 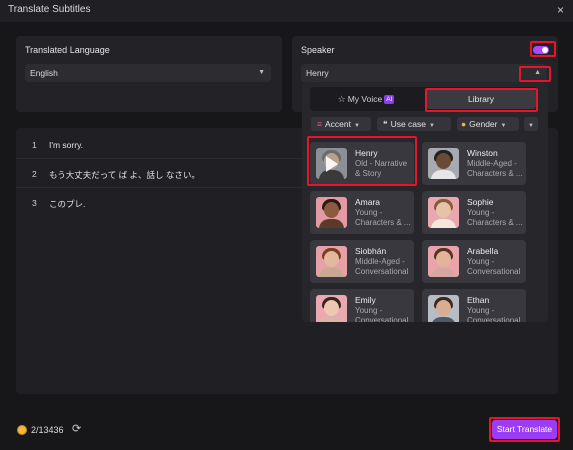 I want to click on voice-name: Siobhán, so click(x=371, y=251).